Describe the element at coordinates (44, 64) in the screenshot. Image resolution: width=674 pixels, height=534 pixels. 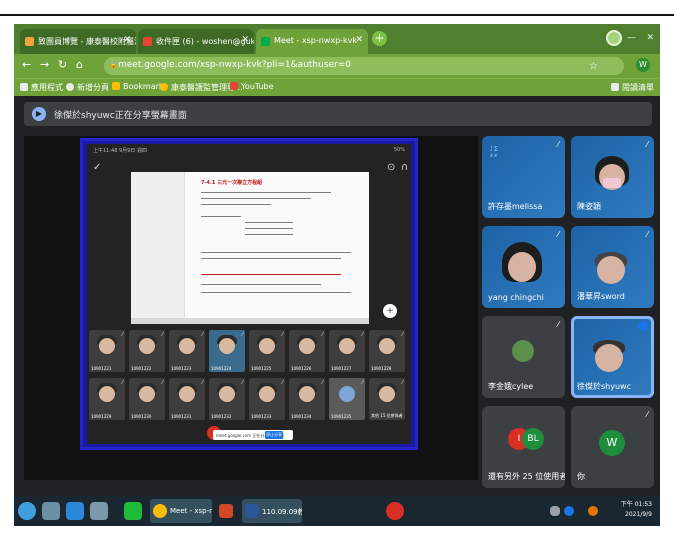
I see `forward-icon: →` at that location.